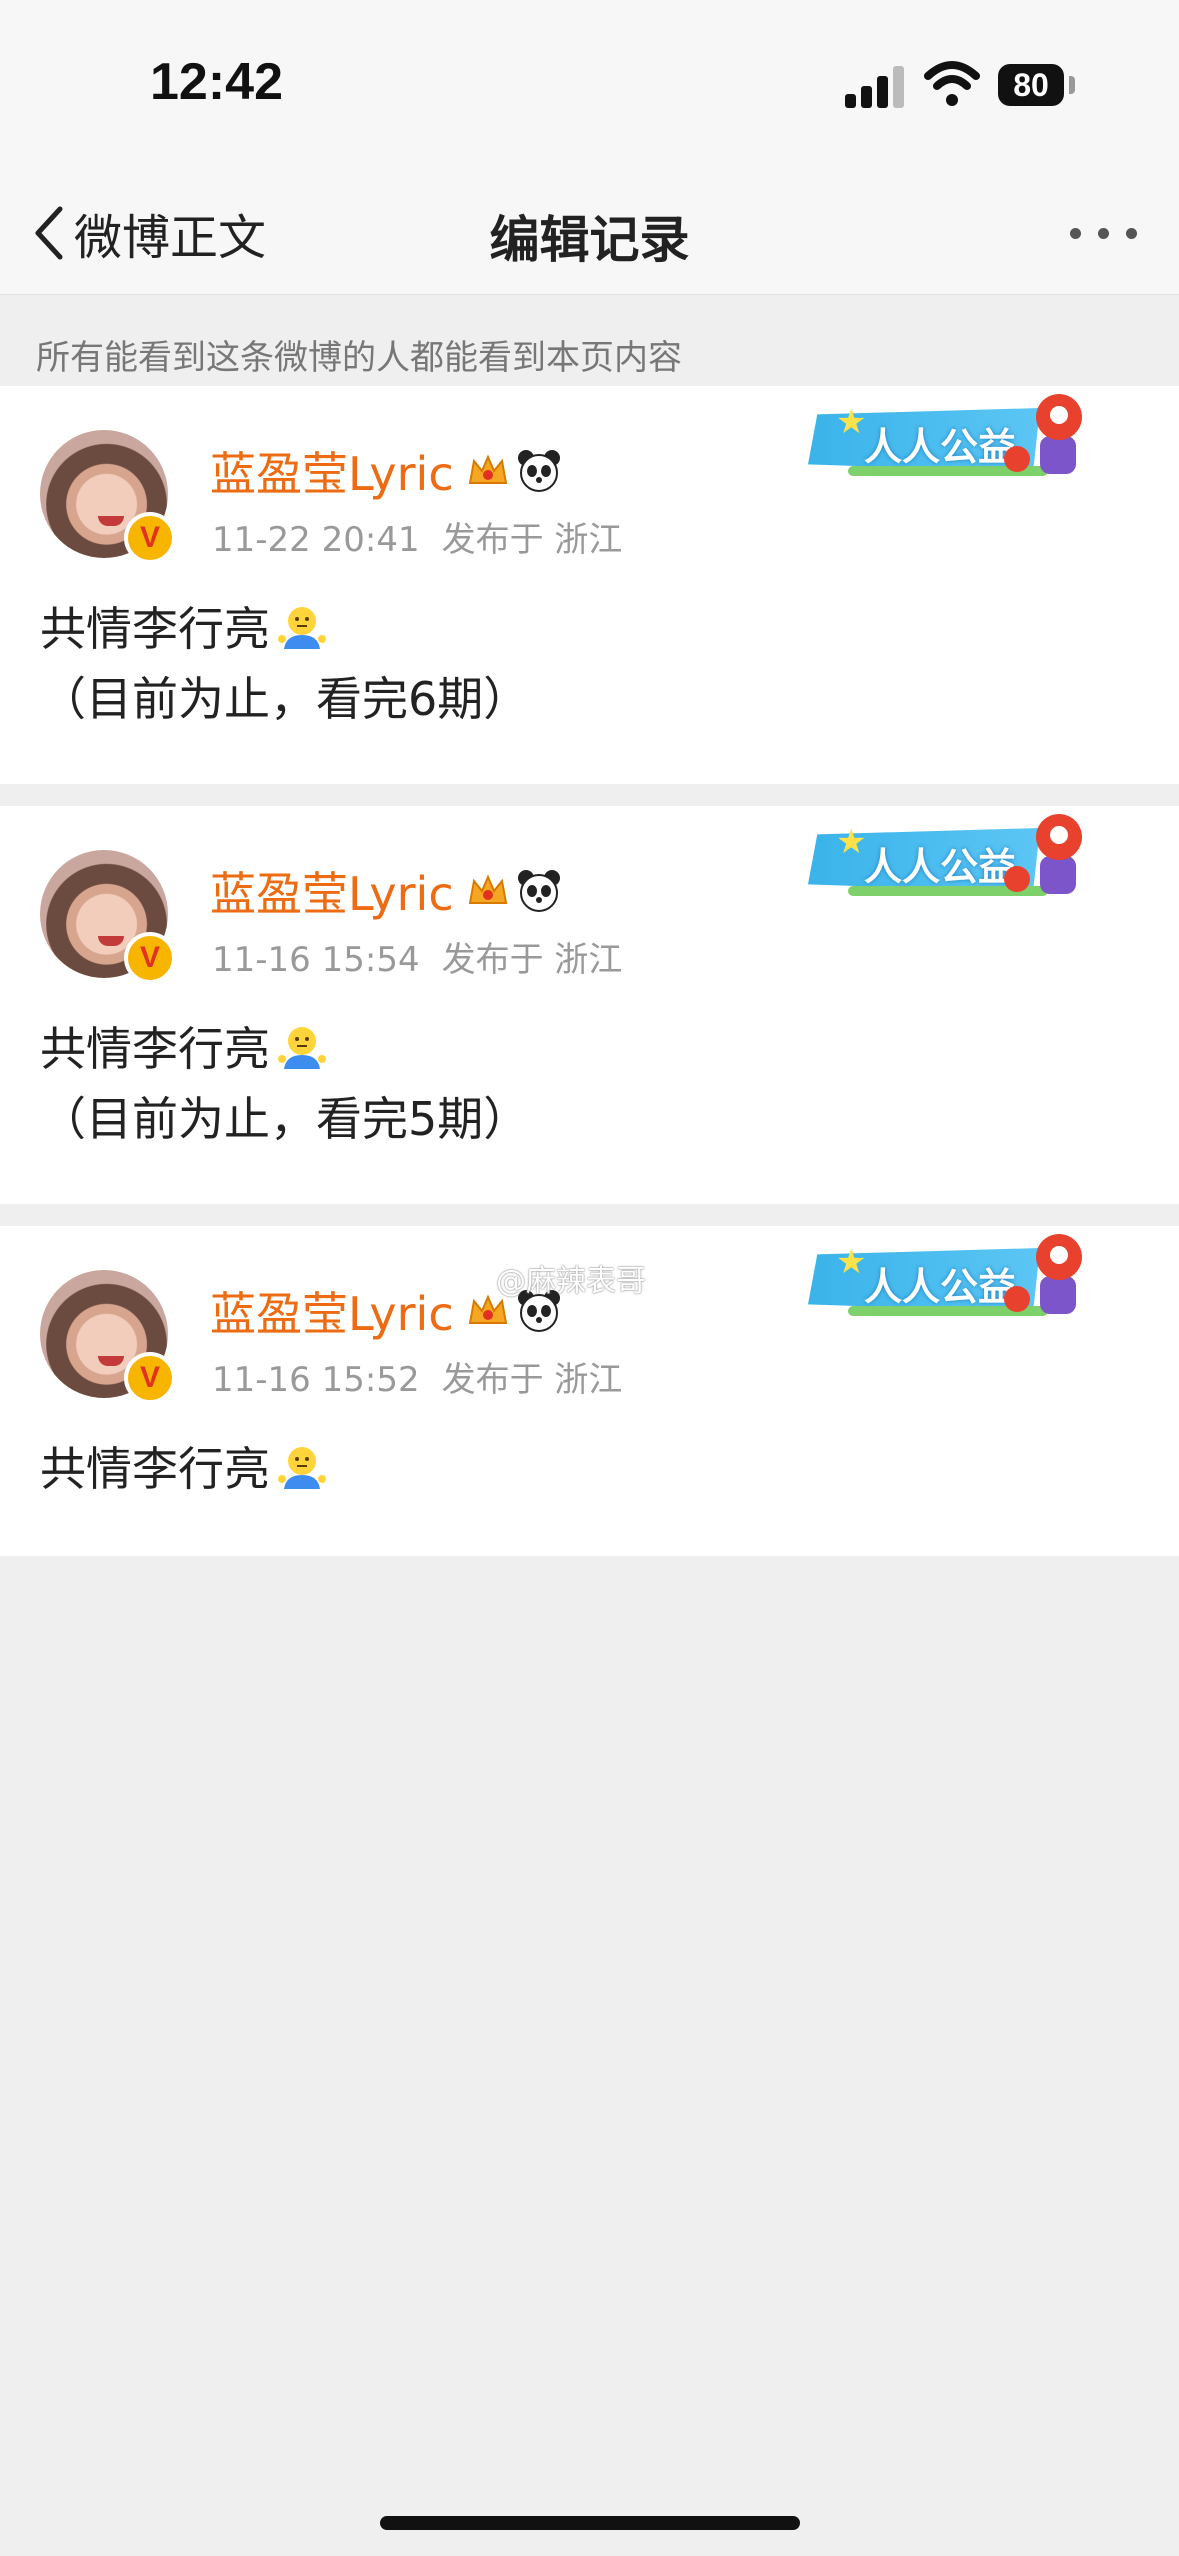 This screenshot has width=1179, height=2556. I want to click on content-text: （目前为止，看完5期）, so click(285, 1119).